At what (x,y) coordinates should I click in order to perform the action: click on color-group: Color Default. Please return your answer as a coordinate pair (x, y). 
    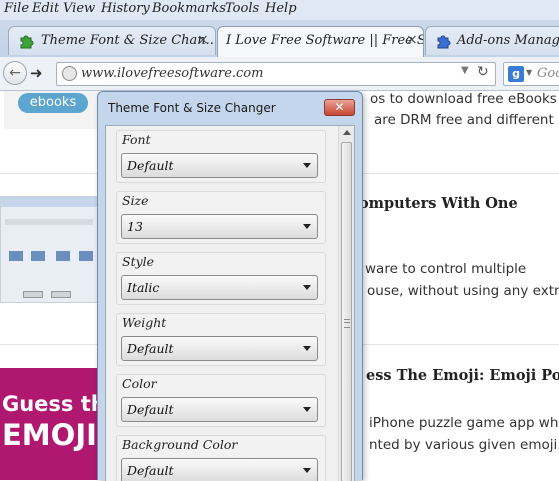
    Looking at the image, I should click on (221, 400).